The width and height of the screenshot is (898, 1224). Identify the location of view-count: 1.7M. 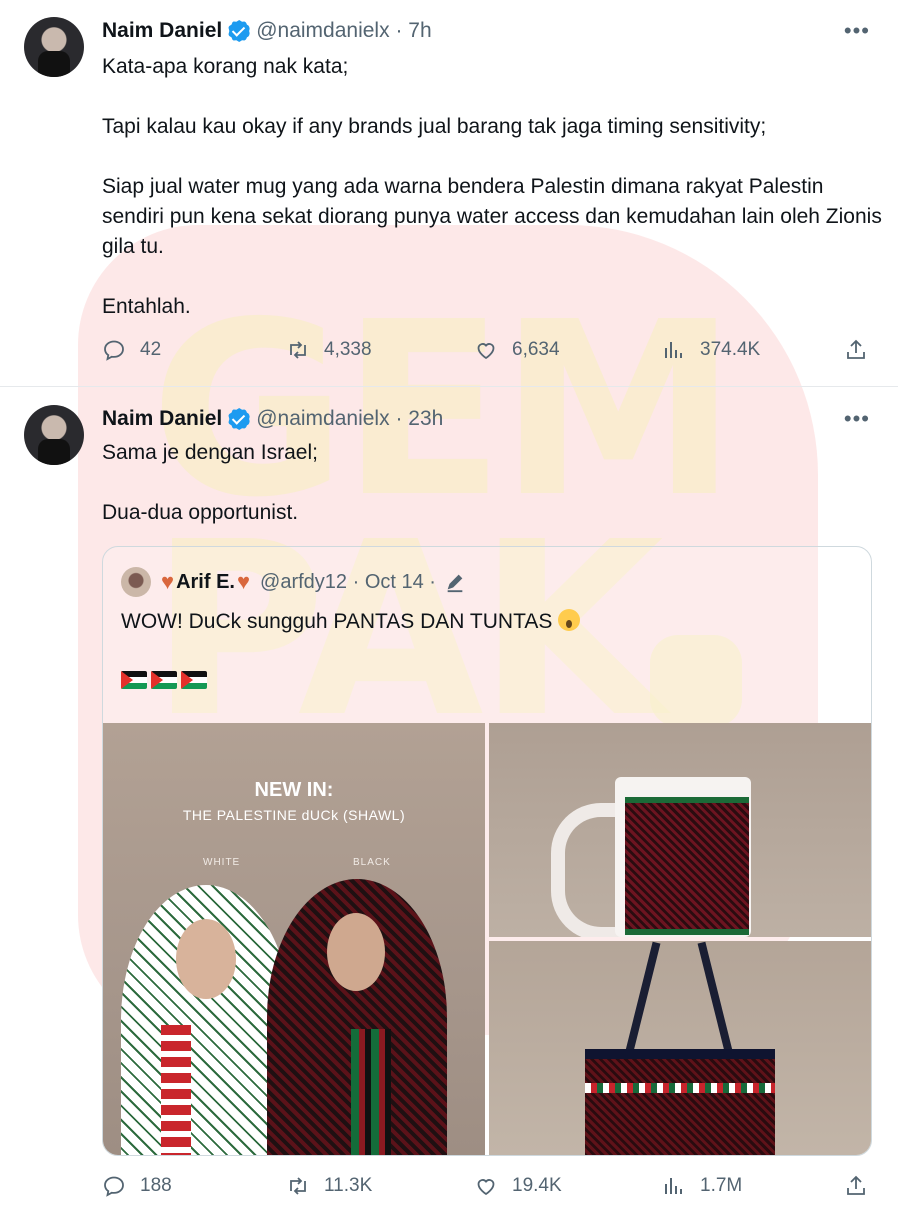
(721, 1185).